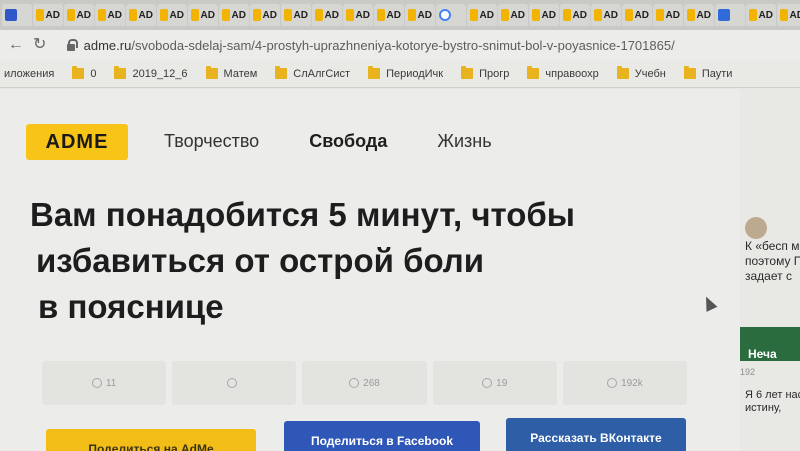 The image size is (800, 451). I want to click on replies-stat: 19, so click(494, 383).